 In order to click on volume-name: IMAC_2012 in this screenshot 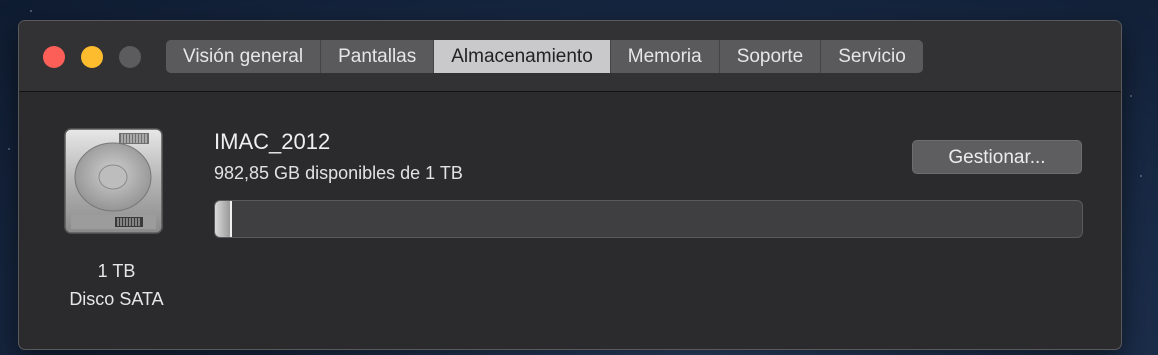, I will do `click(272, 141)`.